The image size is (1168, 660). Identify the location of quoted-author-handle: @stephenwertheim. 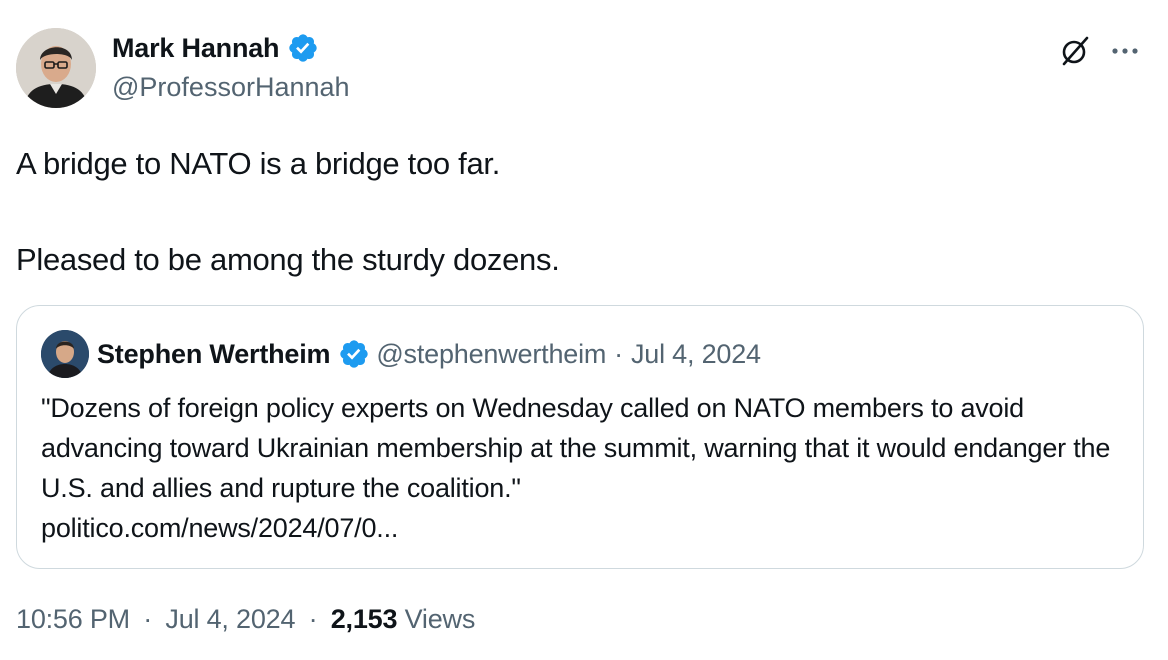
(491, 354).